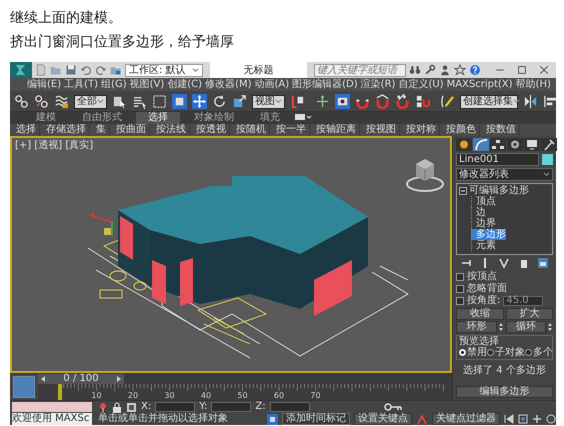  I want to click on set-key-button: 设置关键点, so click(383, 419).